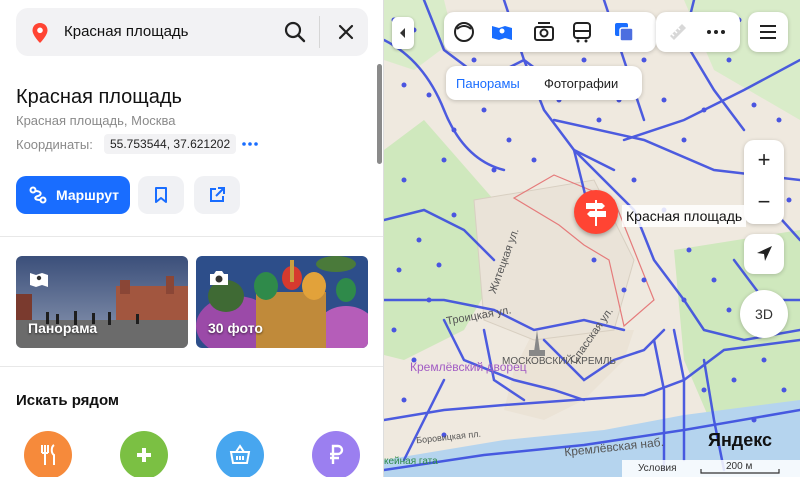 This screenshot has height=477, width=800. I want to click on zoom-out-button: −, so click(764, 202).